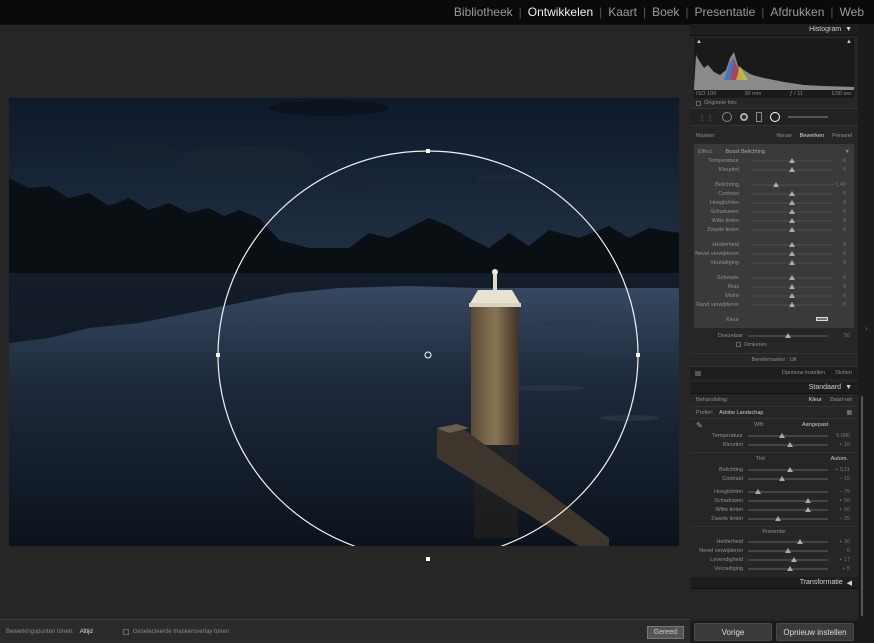 The height and width of the screenshot is (643, 874). What do you see at coordinates (852, 12) in the screenshot?
I see `module-web: Web` at bounding box center [852, 12].